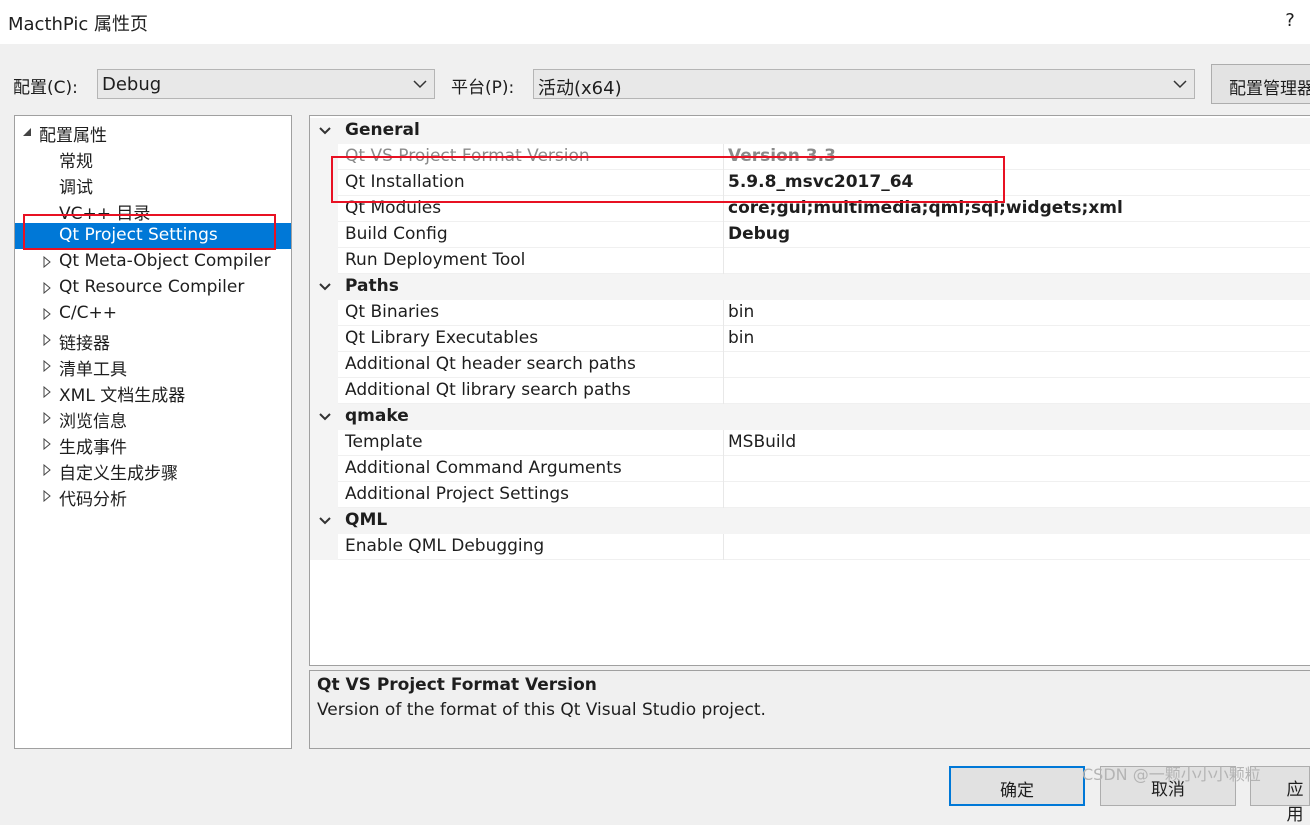 The width and height of the screenshot is (1310, 825). Describe the element at coordinates (810, 443) in the screenshot. I see `property-row-template: Template MSBuild` at that location.